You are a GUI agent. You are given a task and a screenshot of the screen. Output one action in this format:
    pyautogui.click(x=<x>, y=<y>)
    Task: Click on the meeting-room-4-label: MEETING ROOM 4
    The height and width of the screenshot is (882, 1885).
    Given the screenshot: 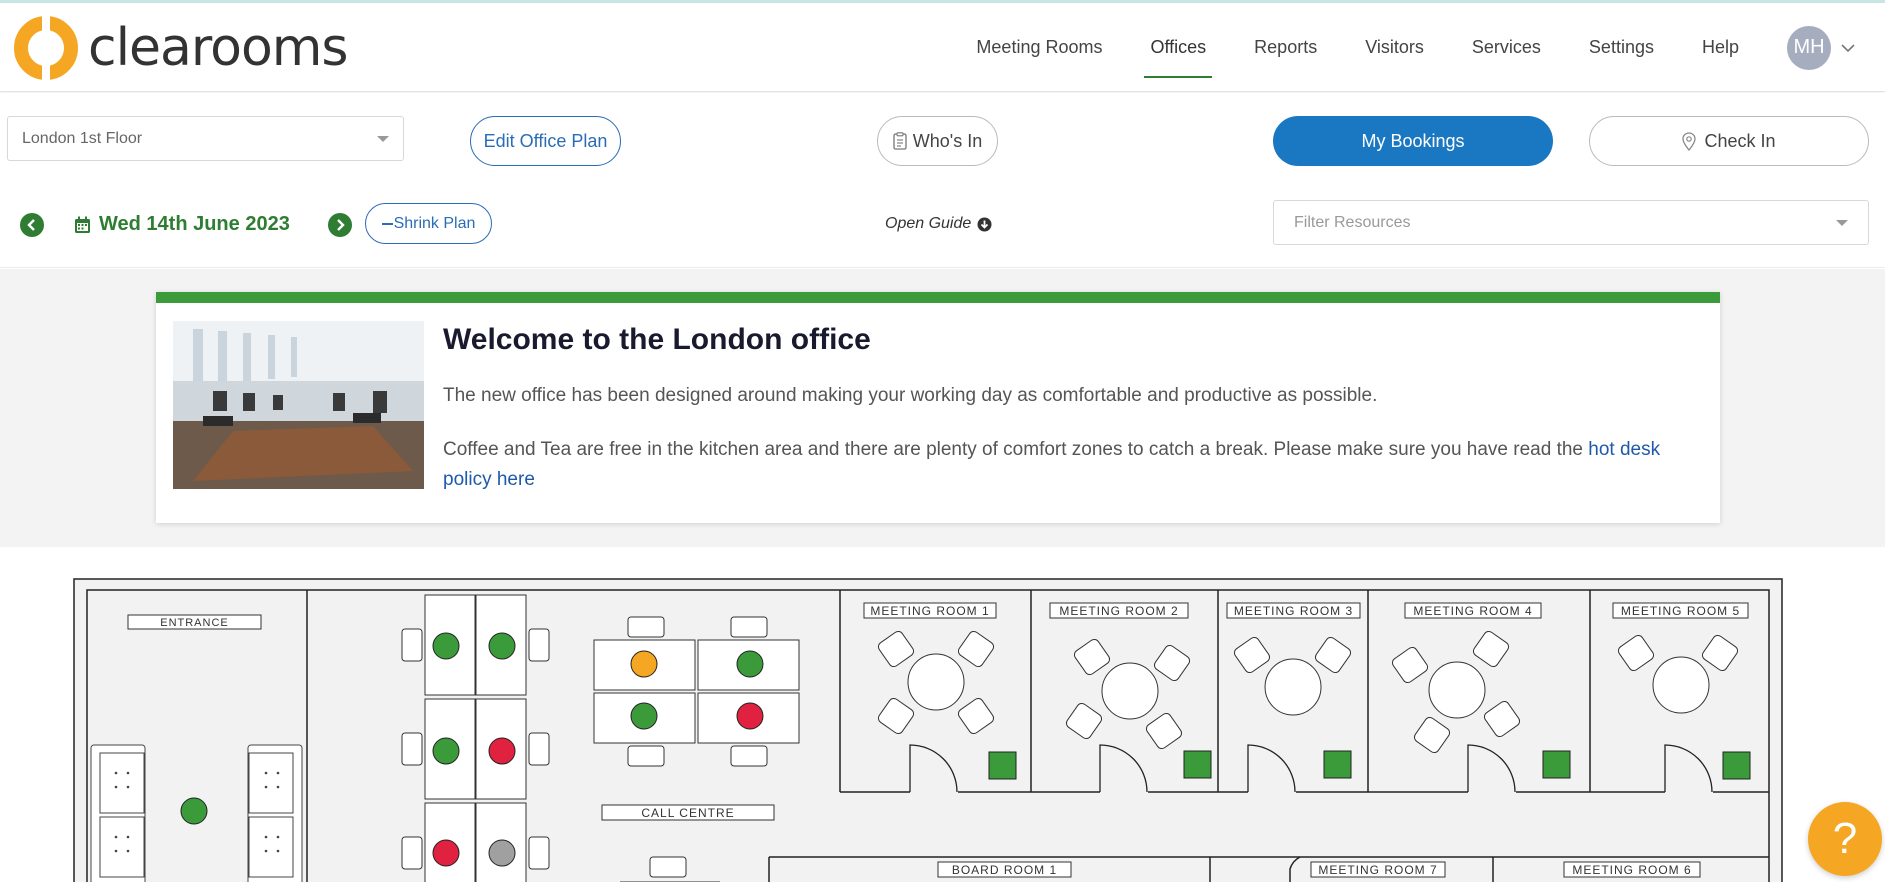 What is the action you would take?
    pyautogui.click(x=1472, y=611)
    